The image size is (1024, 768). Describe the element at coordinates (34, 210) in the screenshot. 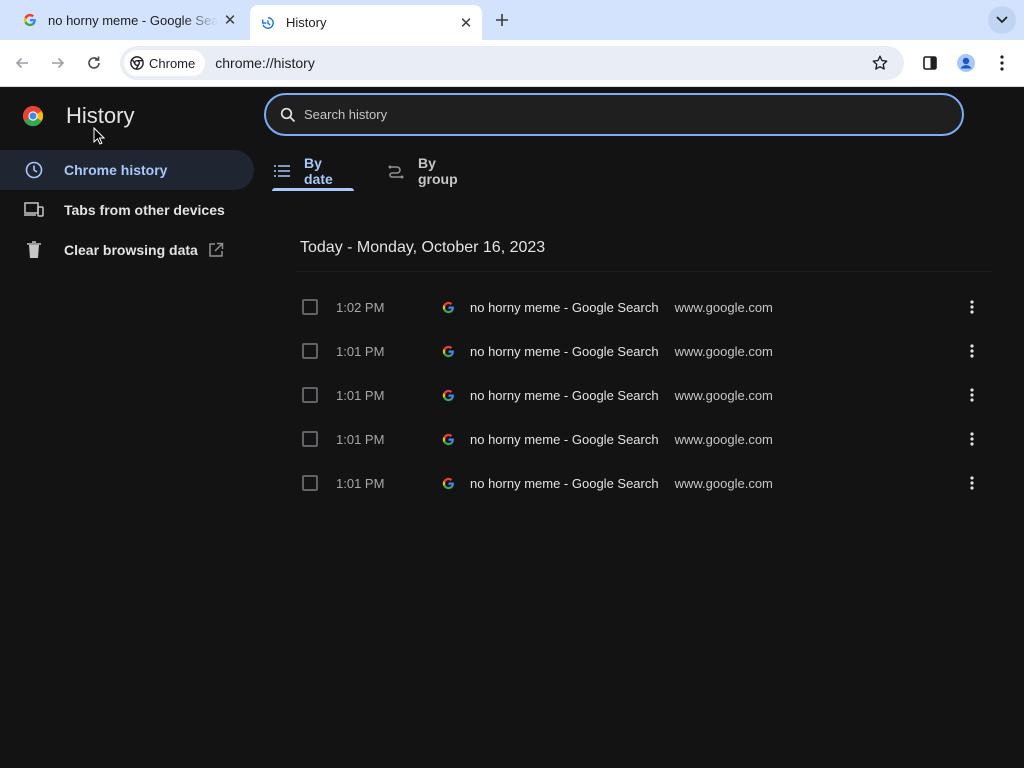

I see `devices-icon` at that location.